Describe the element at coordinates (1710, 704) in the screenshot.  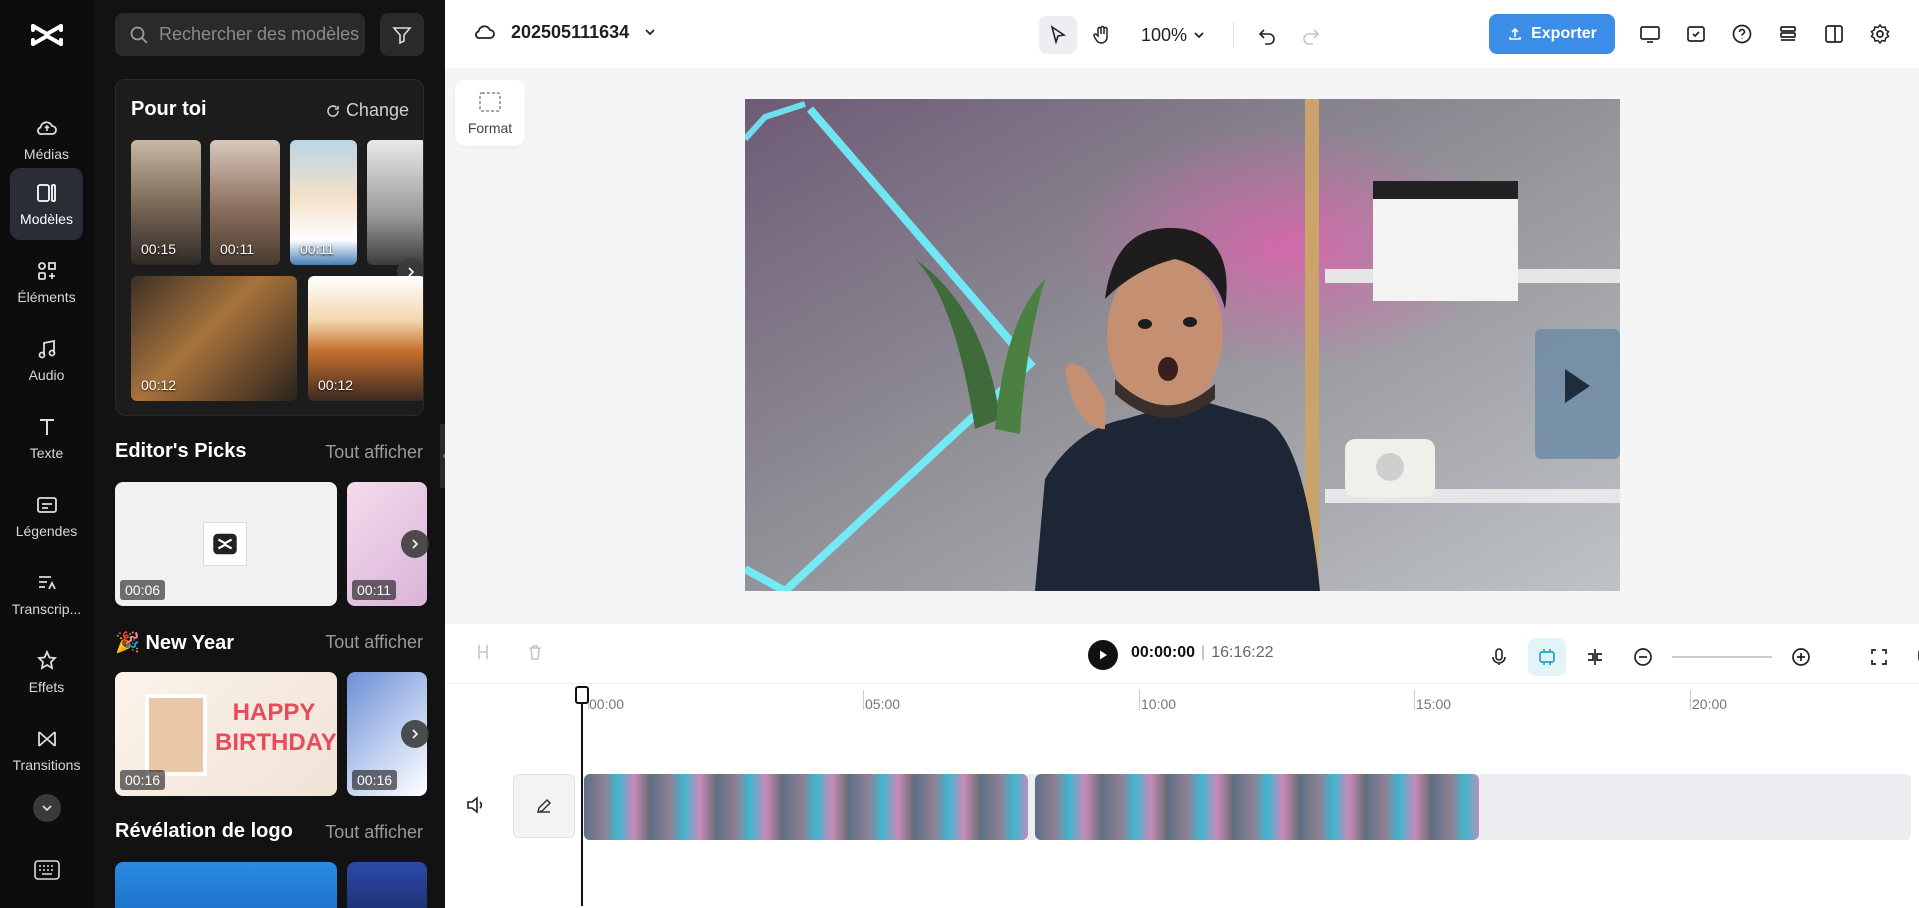
I see `ruler-label: 20:00` at that location.